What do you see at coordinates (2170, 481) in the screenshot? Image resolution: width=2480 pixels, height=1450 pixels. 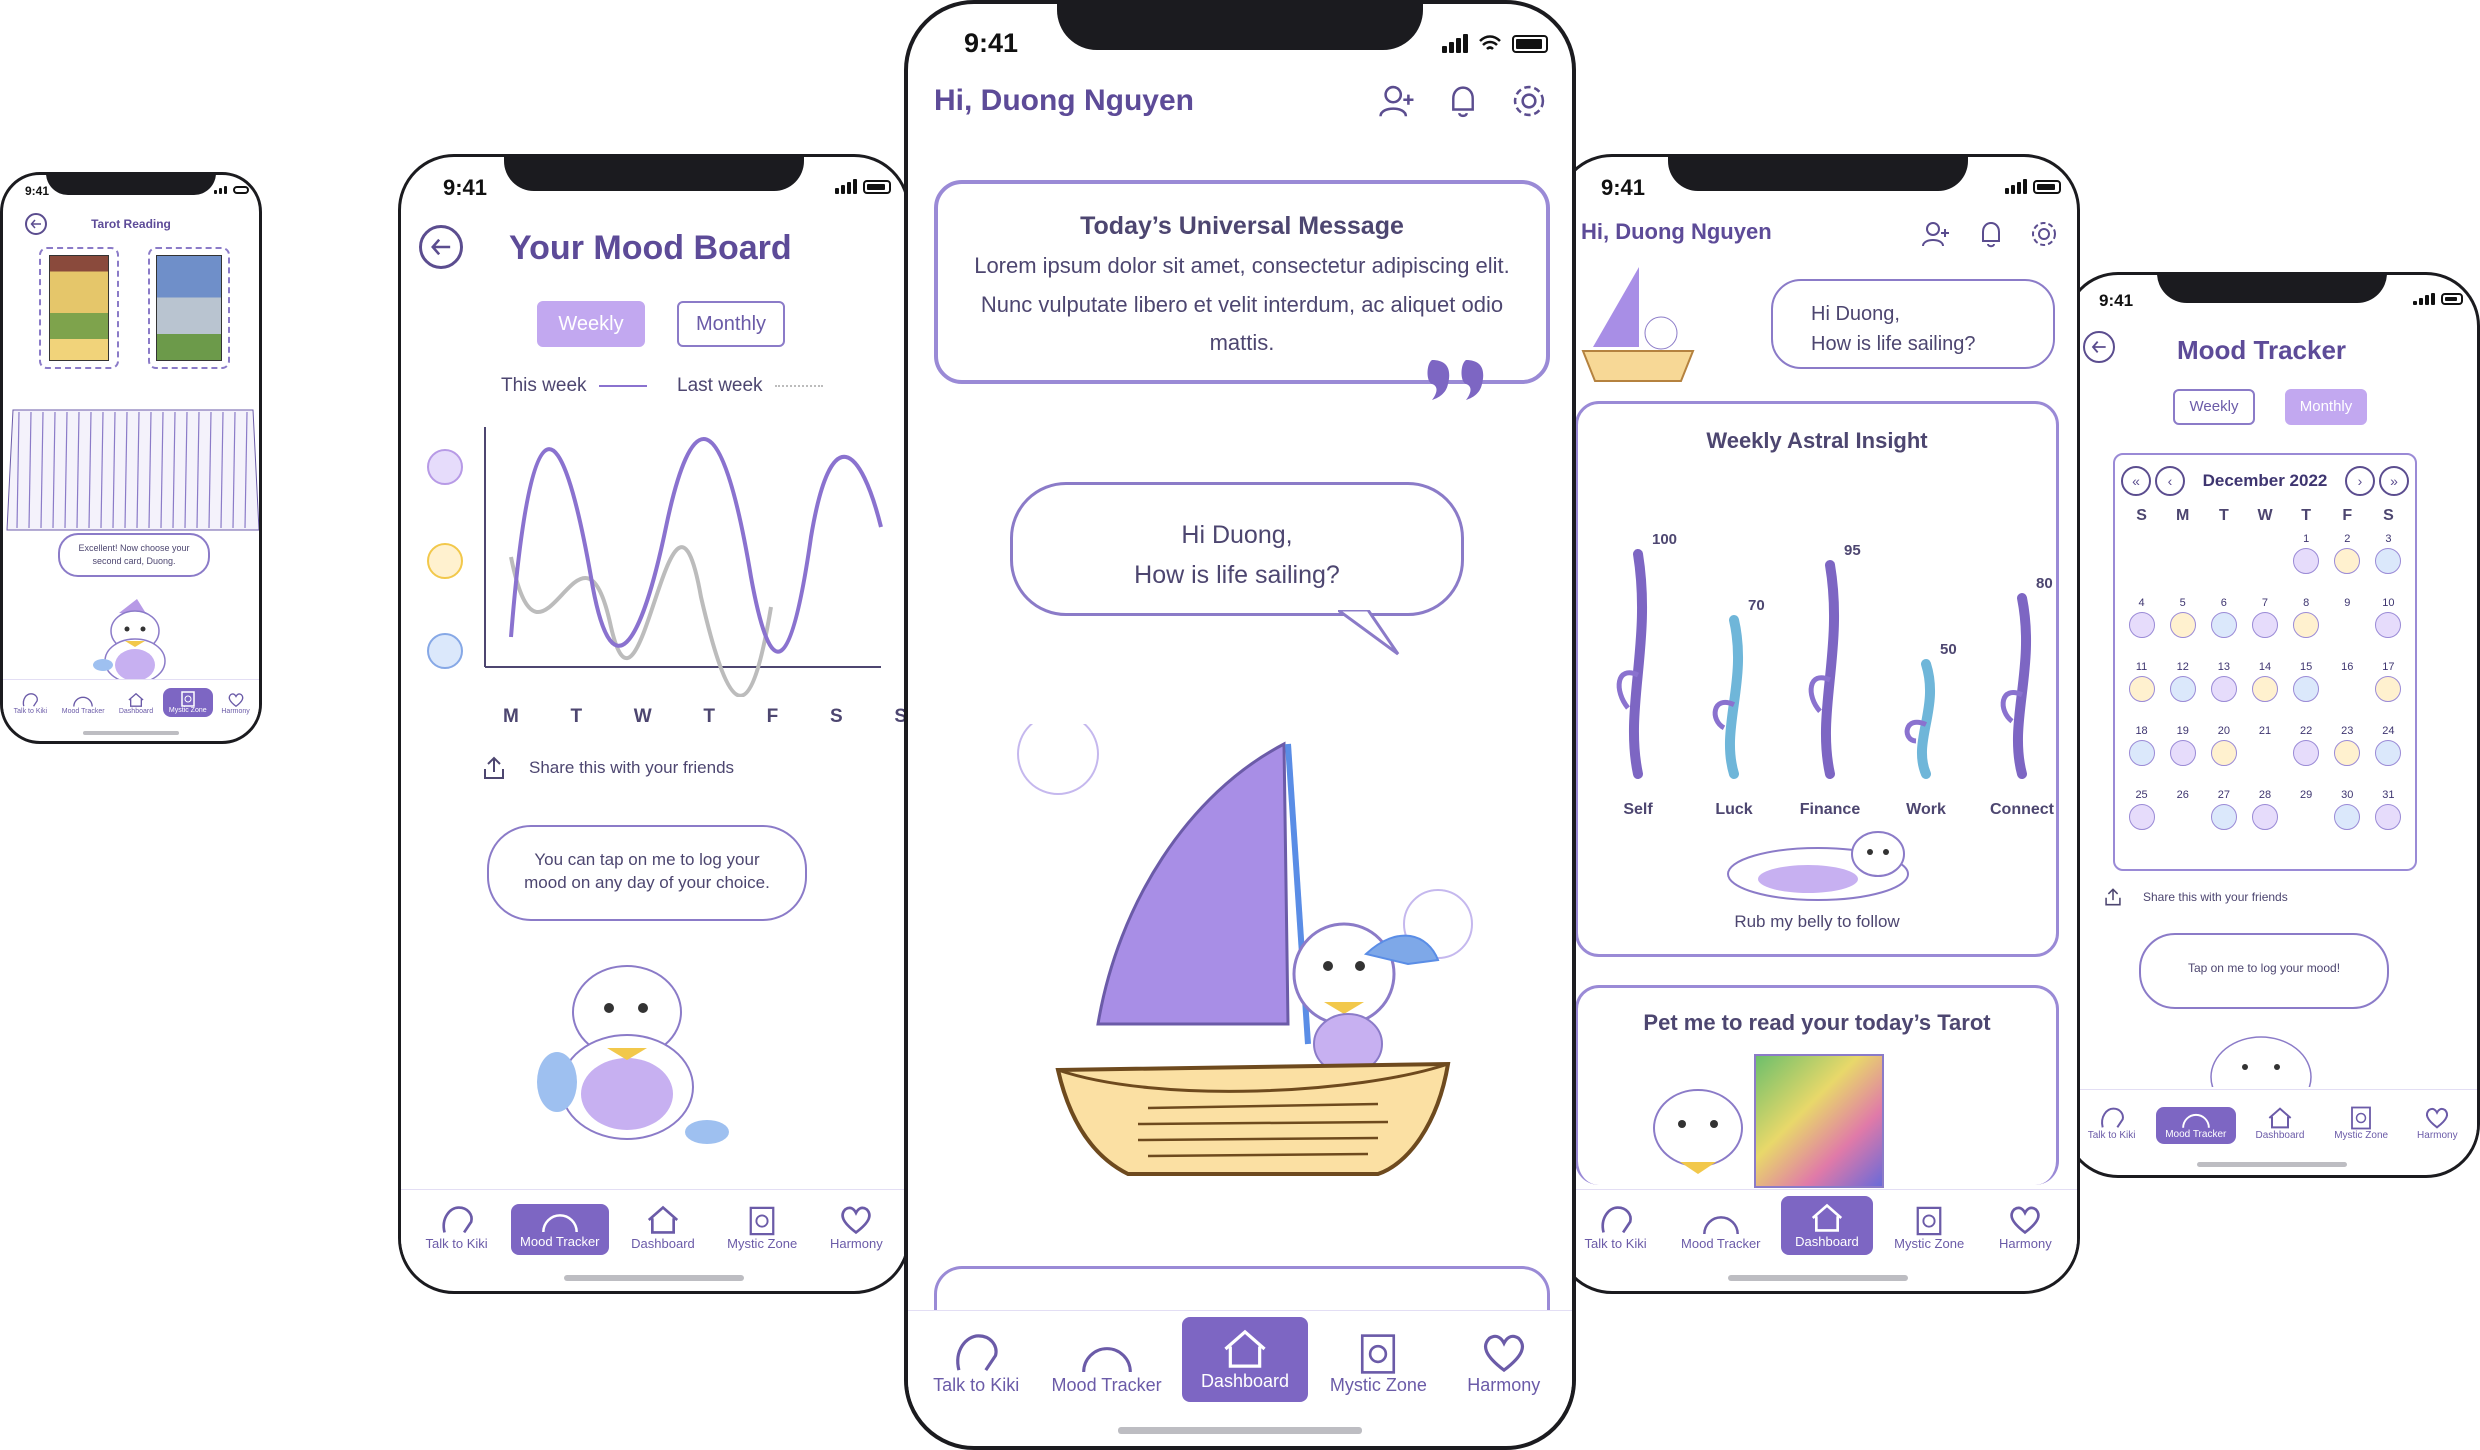 I see `prev-month-button: ‹` at bounding box center [2170, 481].